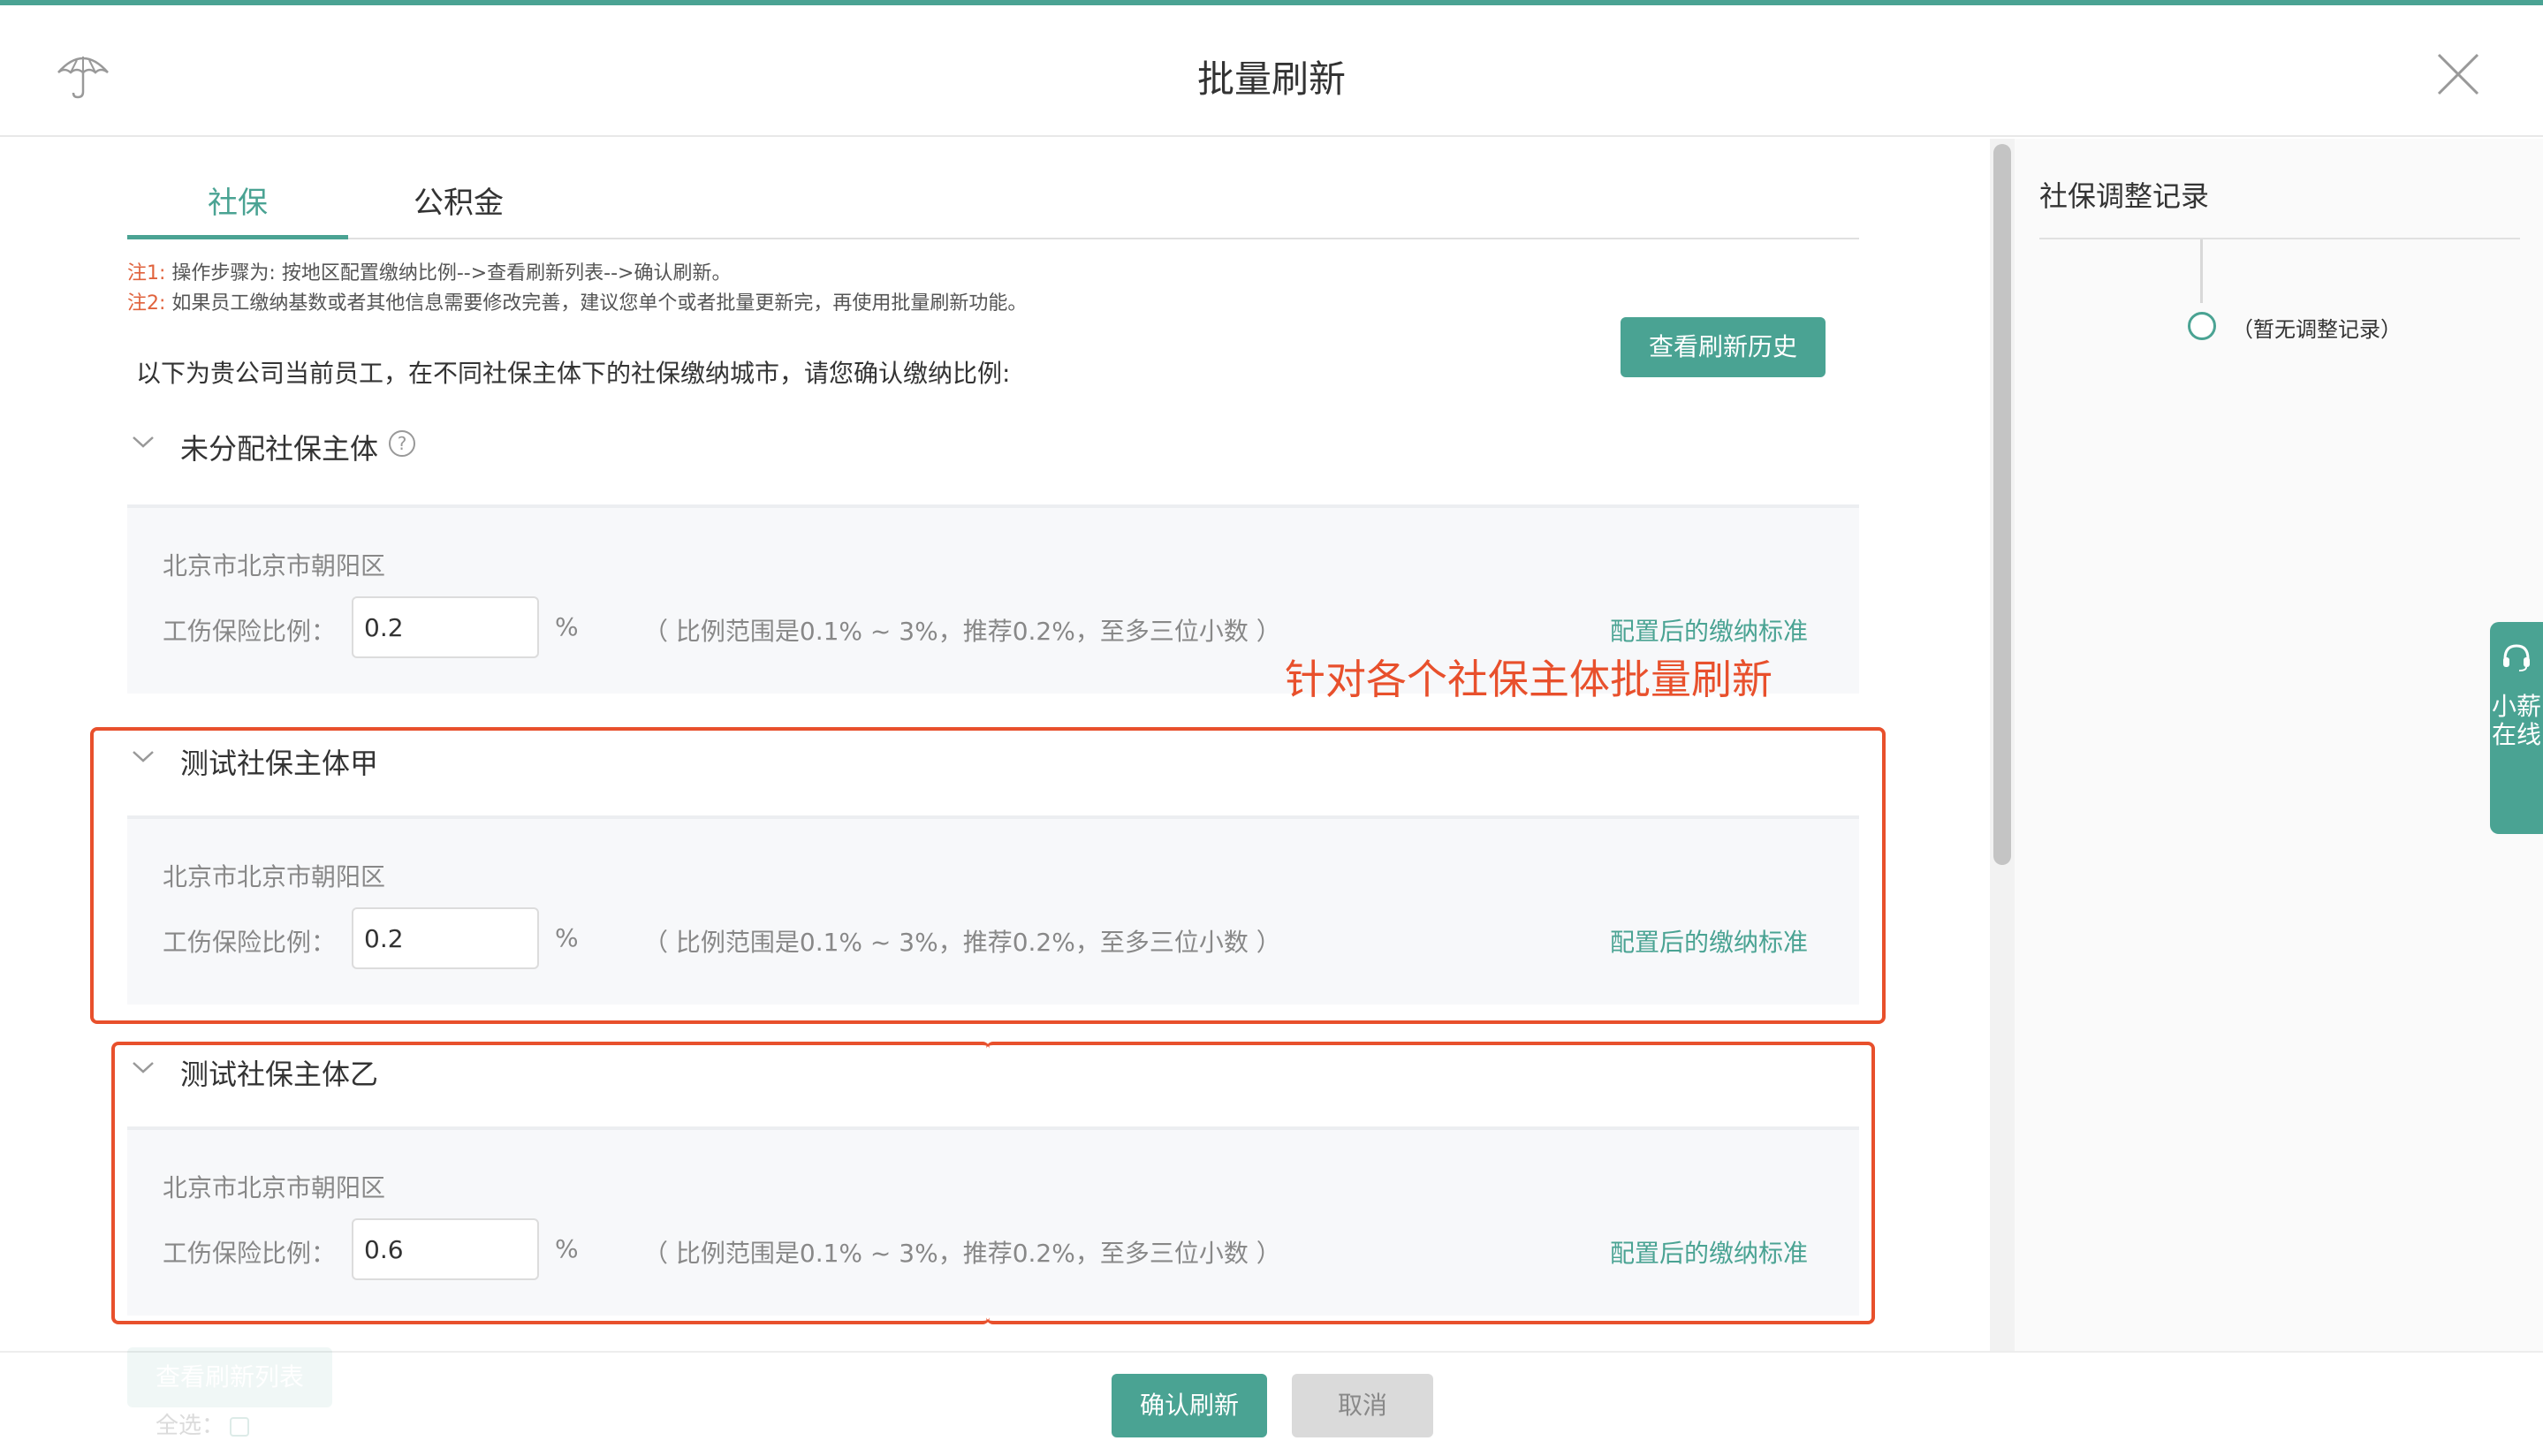 The height and width of the screenshot is (1456, 2543). Describe the element at coordinates (2124, 196) in the screenshot. I see `side-title: 社保调整记录` at that location.